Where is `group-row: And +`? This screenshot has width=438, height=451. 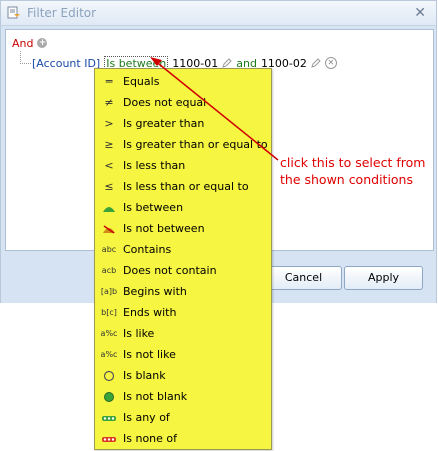
group-row: And + is located at coordinates (30, 43).